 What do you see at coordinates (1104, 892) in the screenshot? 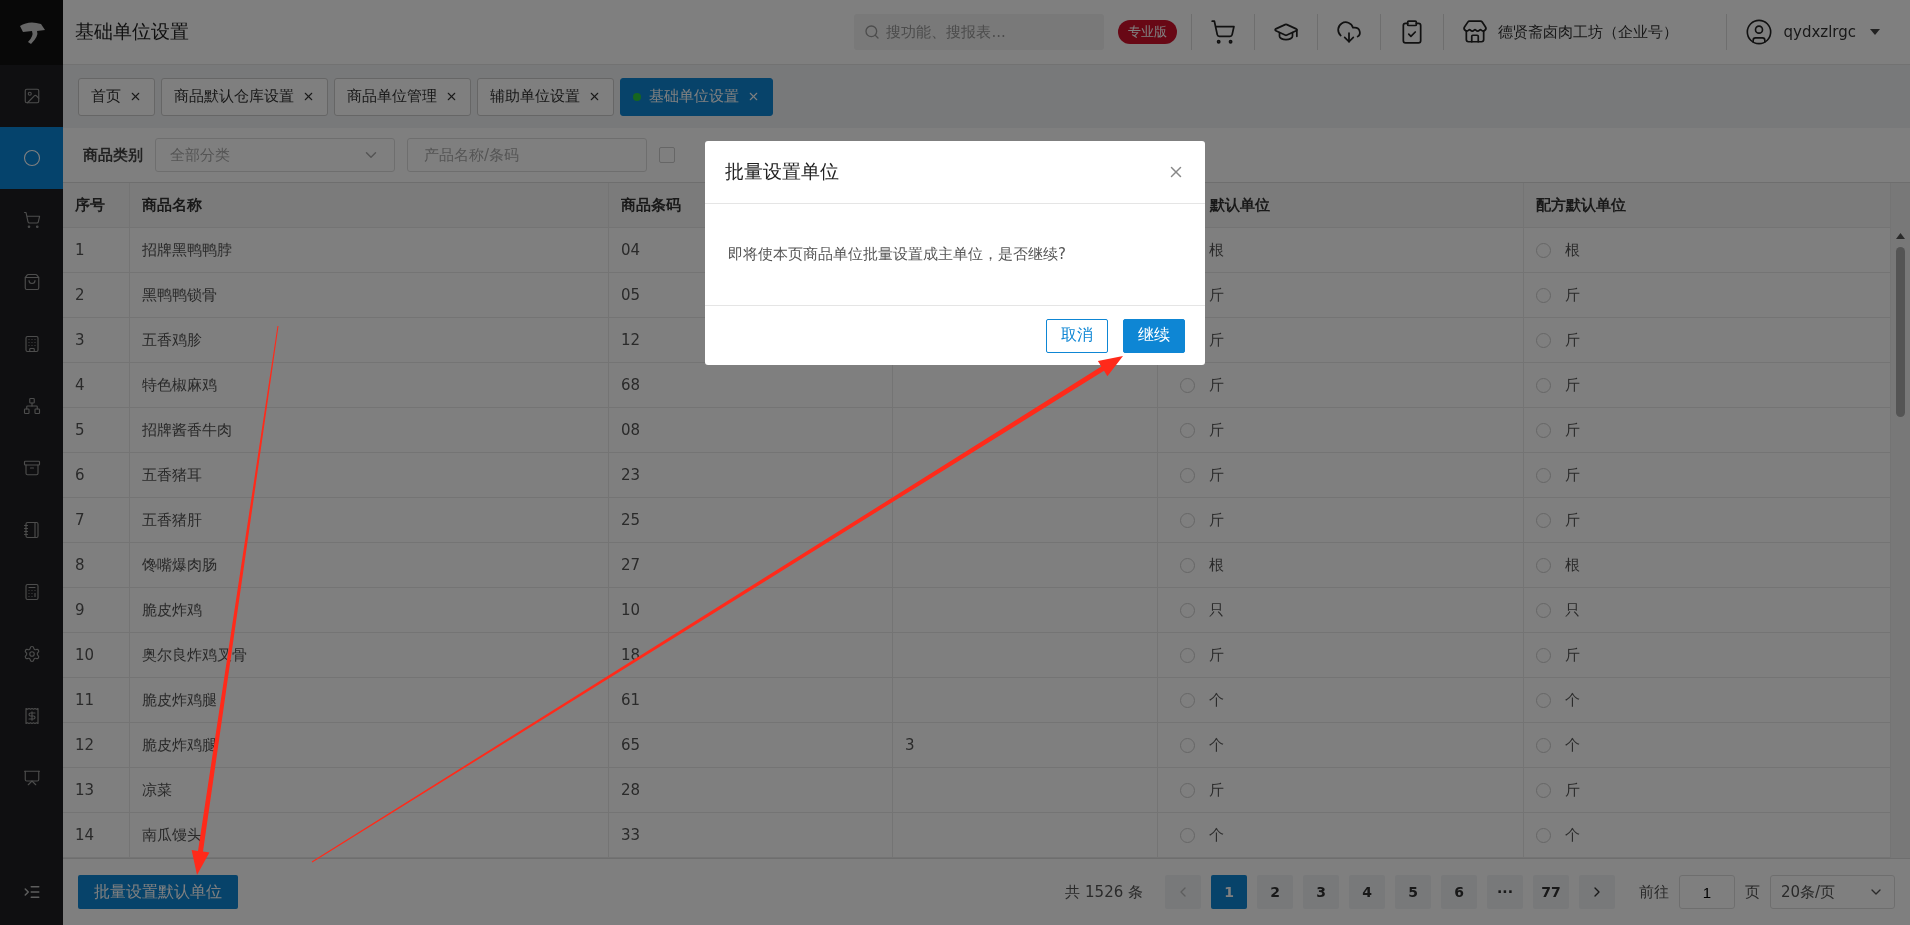
I see `total-count: 共 1526 条` at bounding box center [1104, 892].